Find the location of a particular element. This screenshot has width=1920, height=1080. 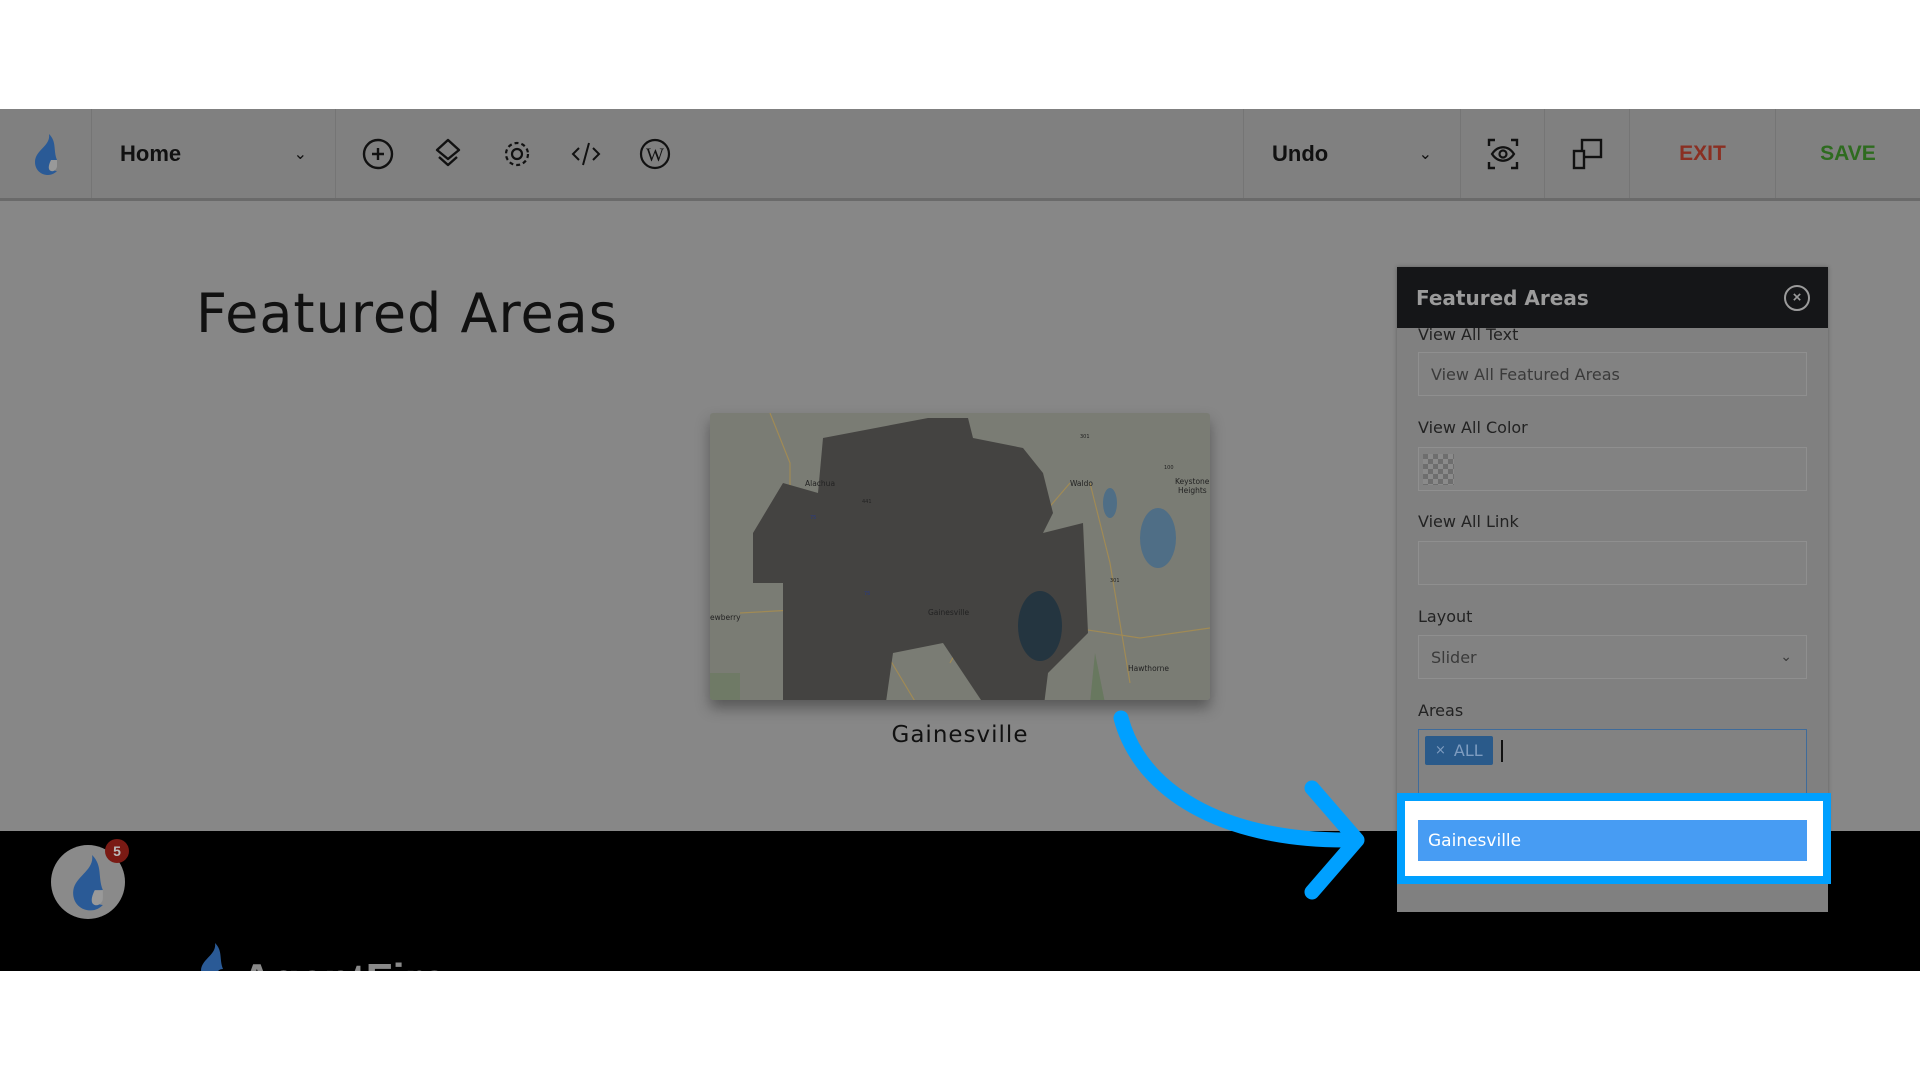

exit-button: EXIT is located at coordinates (1703, 153).